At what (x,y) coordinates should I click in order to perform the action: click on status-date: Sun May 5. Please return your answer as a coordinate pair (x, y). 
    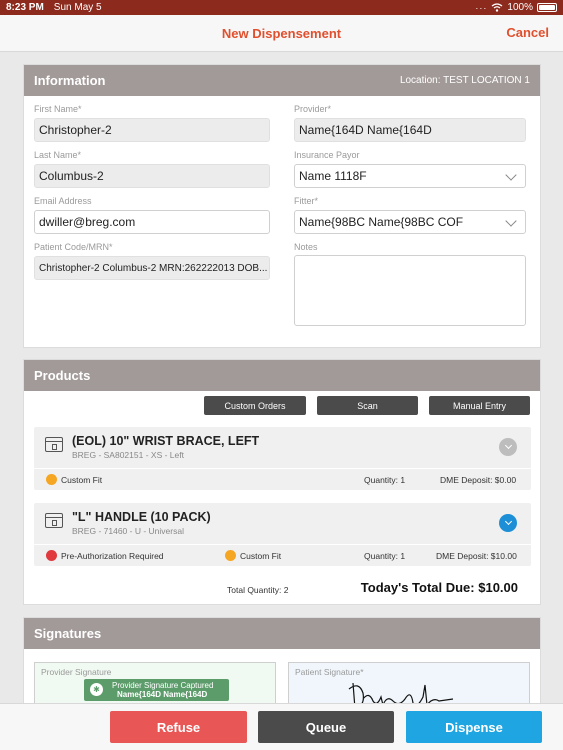
    Looking at the image, I should click on (77, 7).